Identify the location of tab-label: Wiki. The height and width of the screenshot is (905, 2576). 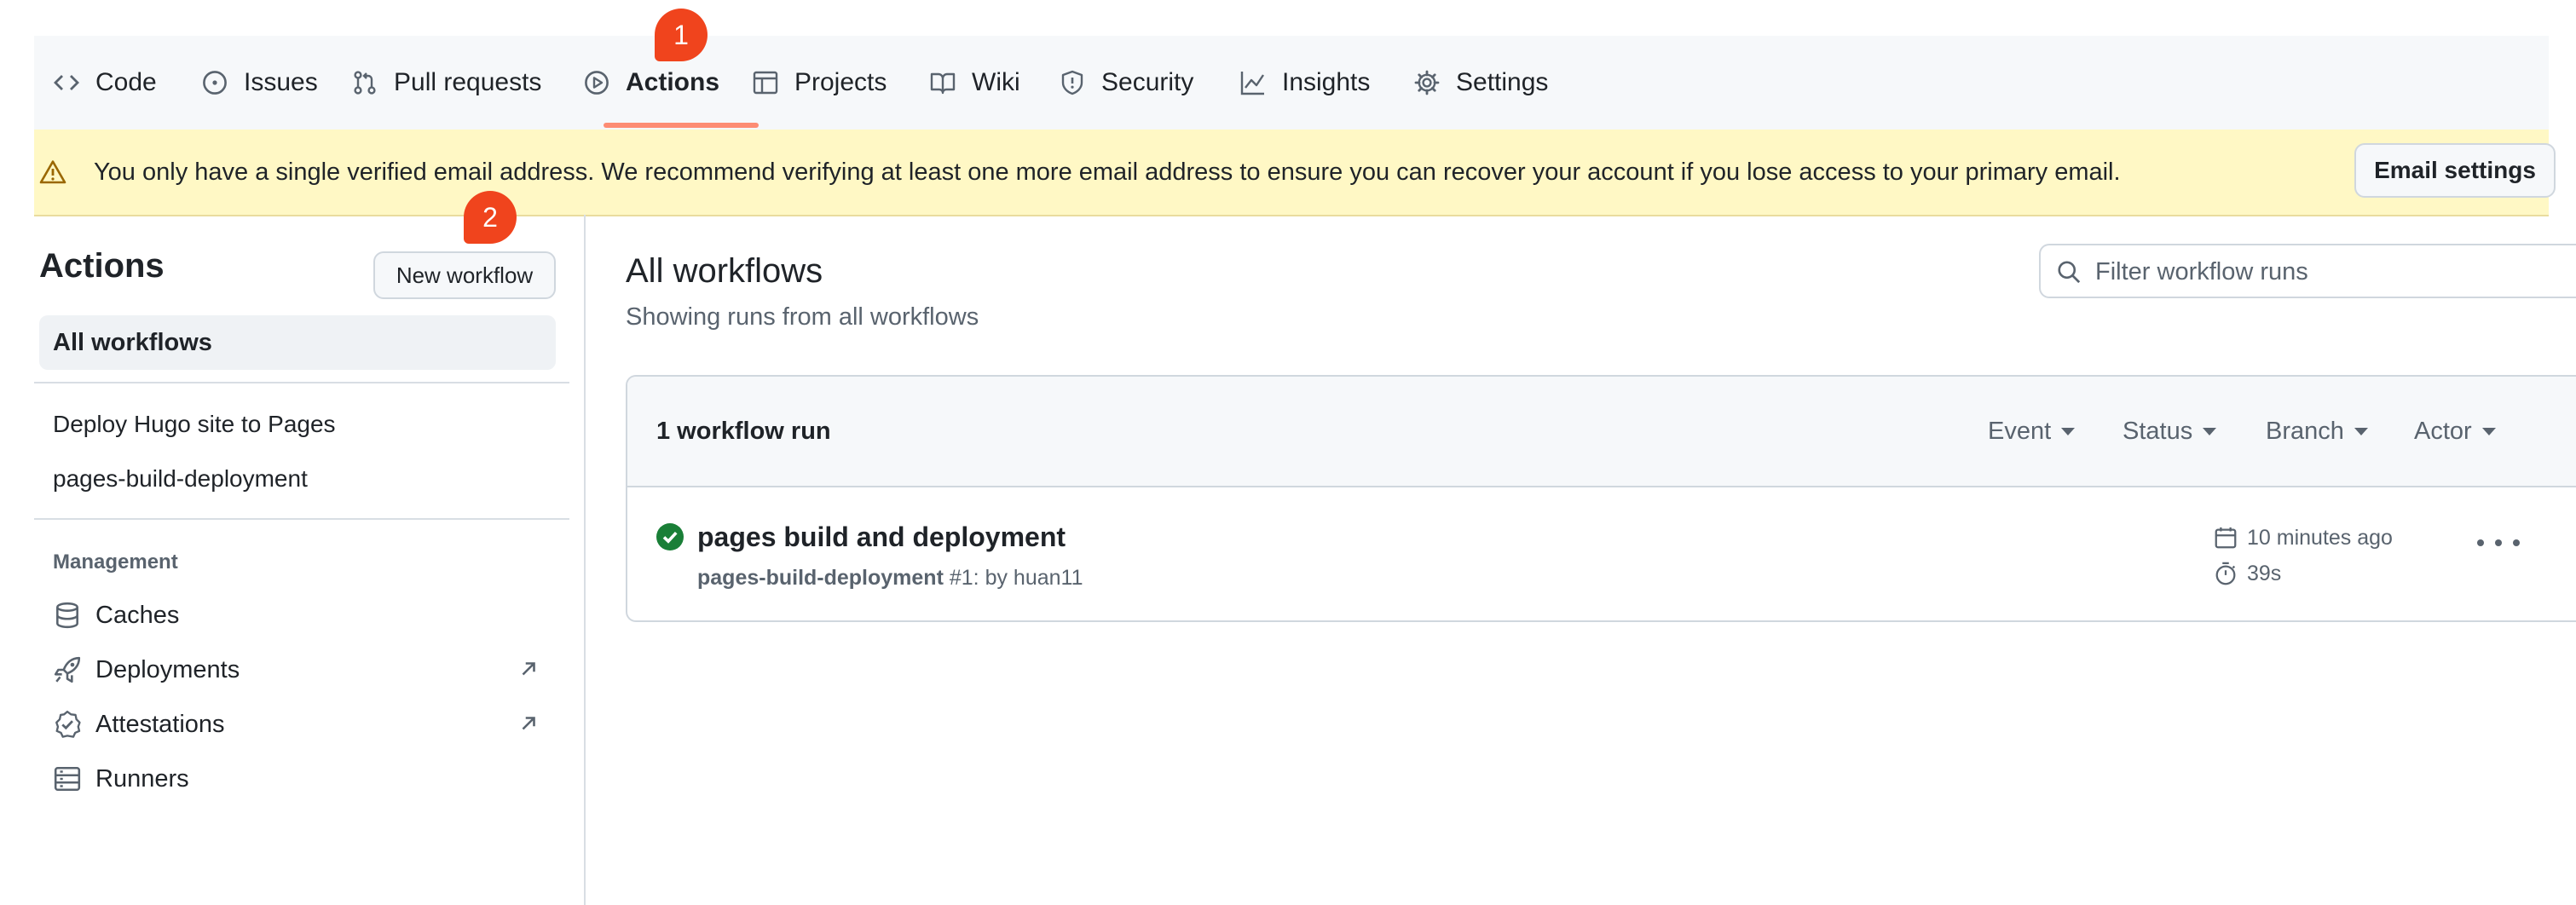
(996, 82).